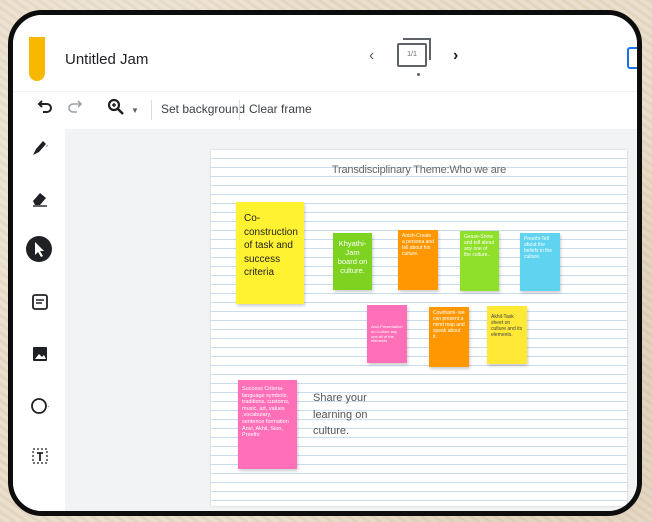 The image size is (652, 522). What do you see at coordinates (325, 111) in the screenshot?
I see `toolbar: ▼ Set background Clear frame` at bounding box center [325, 111].